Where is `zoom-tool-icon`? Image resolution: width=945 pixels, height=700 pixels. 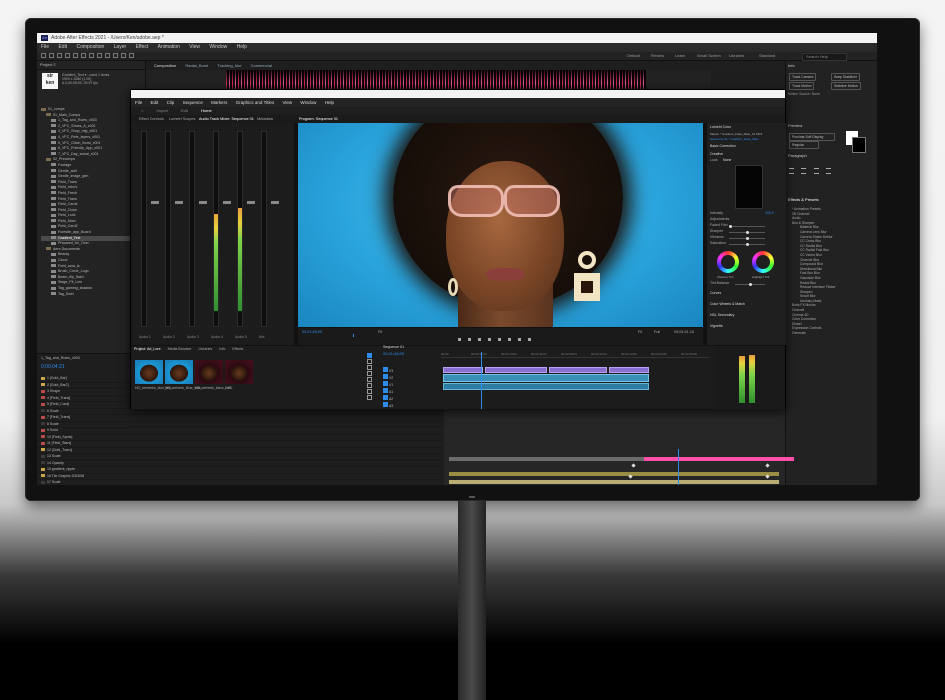
zoom-tool-icon is located at coordinates (67, 55).